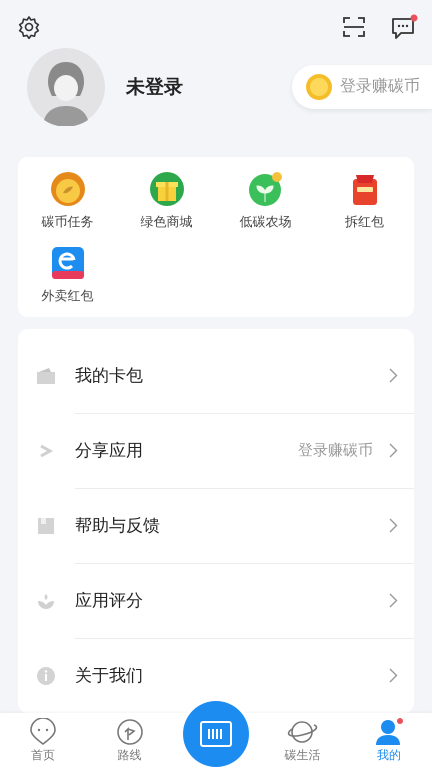  What do you see at coordinates (186, 450) in the screenshot?
I see `menu-item: 分享应用` at bounding box center [186, 450].